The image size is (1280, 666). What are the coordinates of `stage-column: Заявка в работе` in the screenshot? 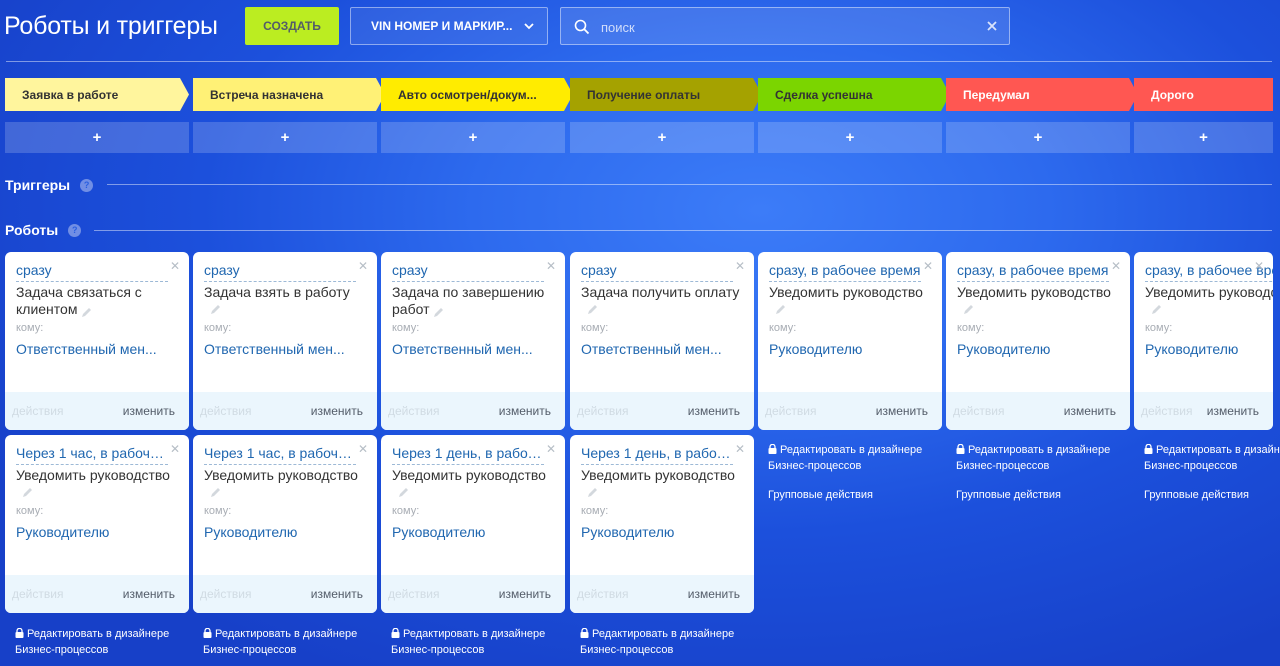 It's located at (97, 94).